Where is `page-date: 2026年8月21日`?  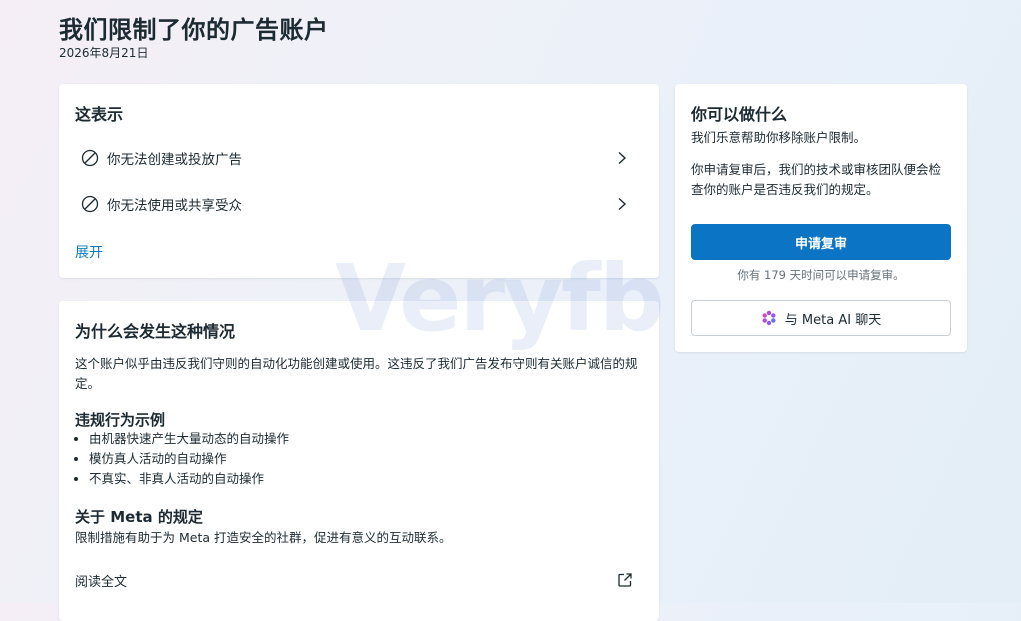 page-date: 2026年8月21日 is located at coordinates (104, 53).